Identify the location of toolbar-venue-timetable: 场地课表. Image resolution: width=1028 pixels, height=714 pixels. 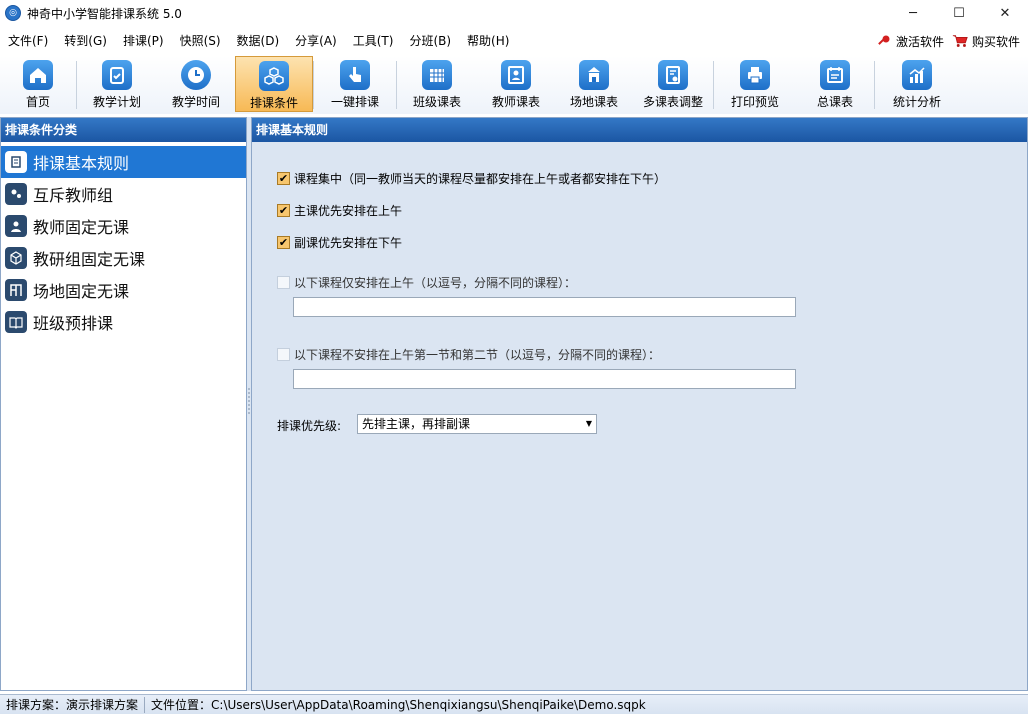
(594, 84).